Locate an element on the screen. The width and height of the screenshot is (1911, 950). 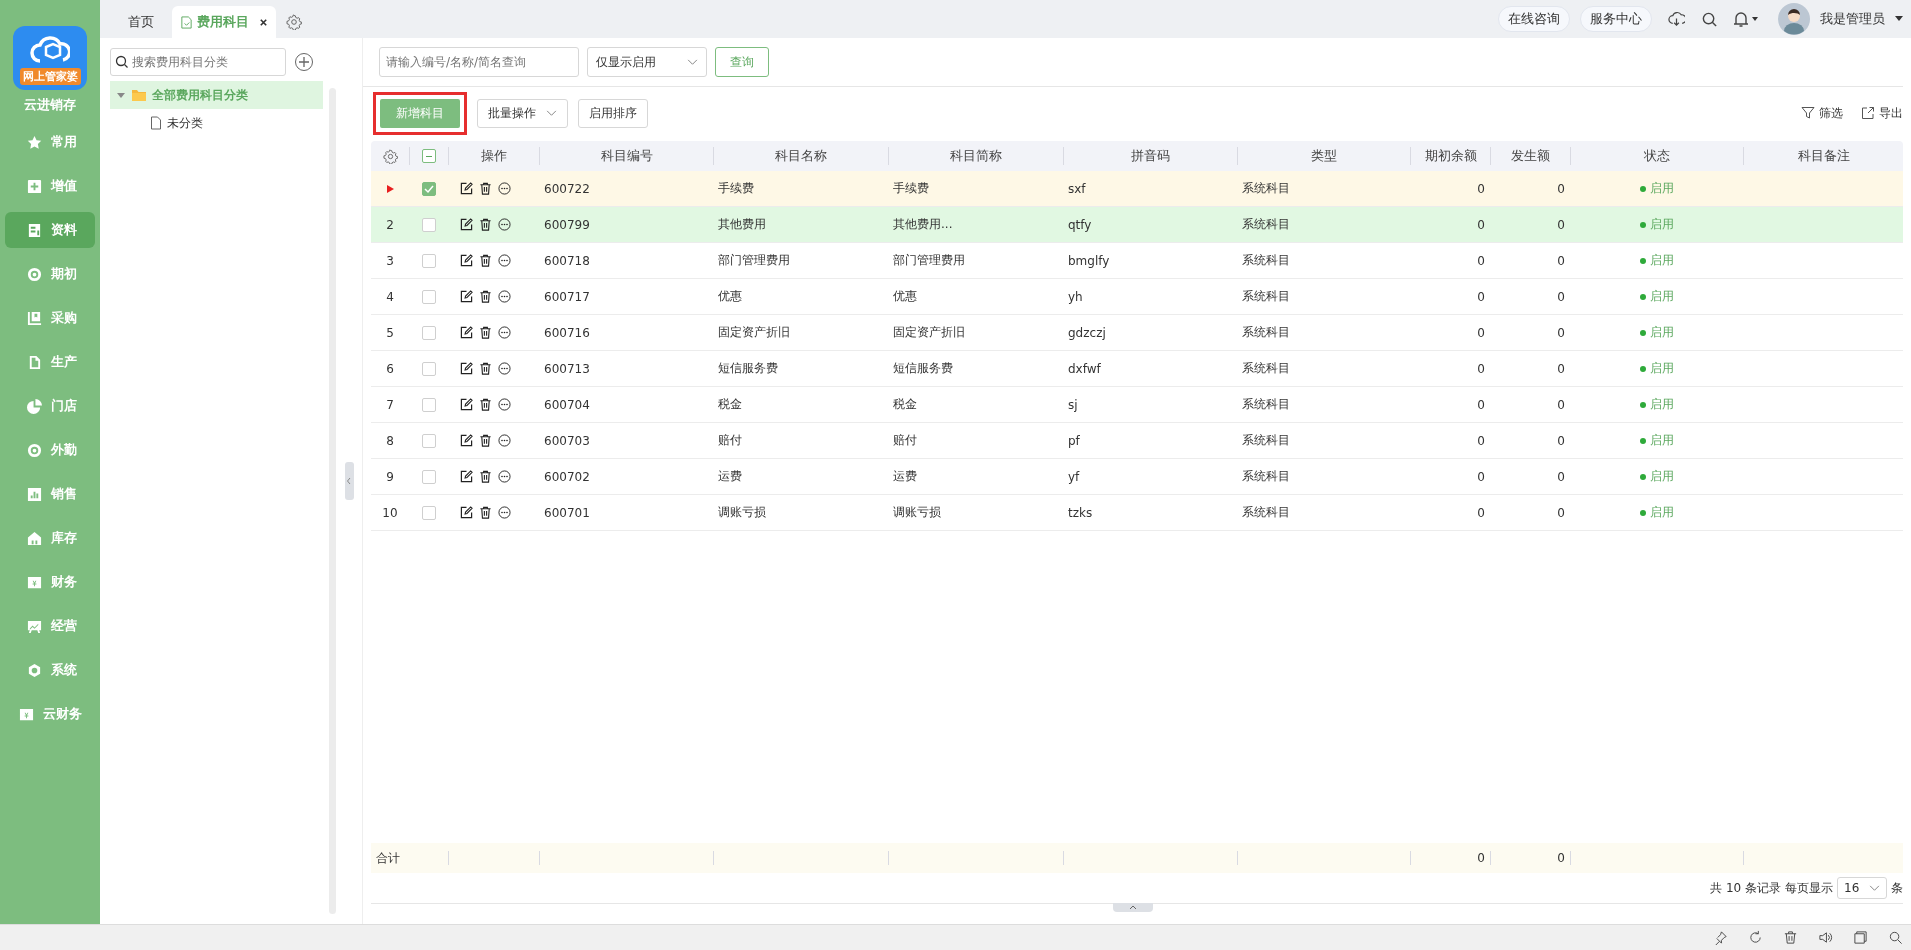
table-cell: 600701 is located at coordinates (567, 512).